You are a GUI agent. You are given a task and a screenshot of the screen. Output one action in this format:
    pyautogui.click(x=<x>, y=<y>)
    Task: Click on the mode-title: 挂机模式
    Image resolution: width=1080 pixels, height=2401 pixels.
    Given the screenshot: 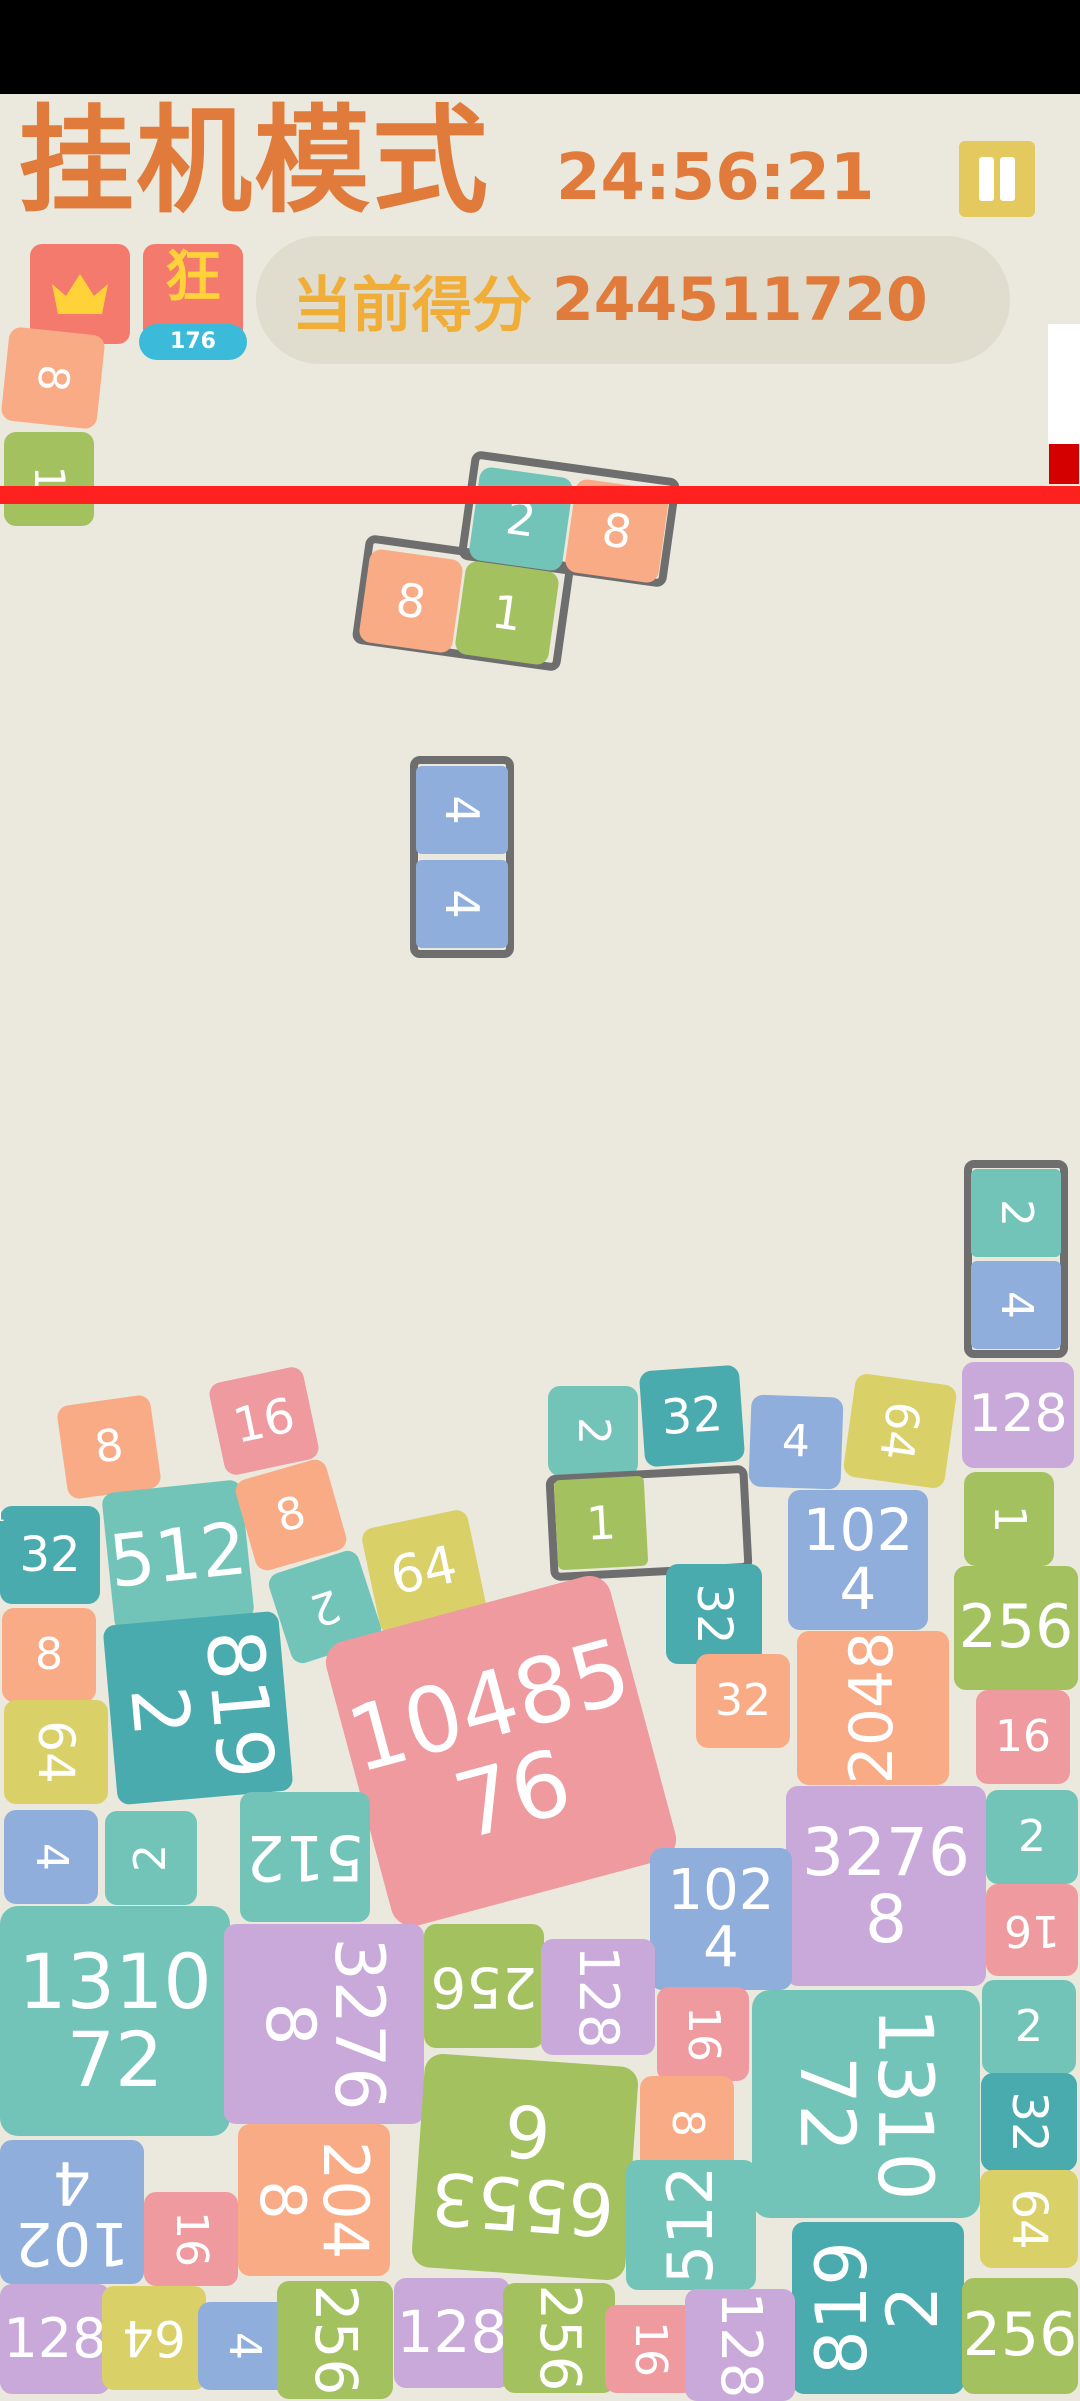 What is the action you would take?
    pyautogui.click(x=254, y=161)
    